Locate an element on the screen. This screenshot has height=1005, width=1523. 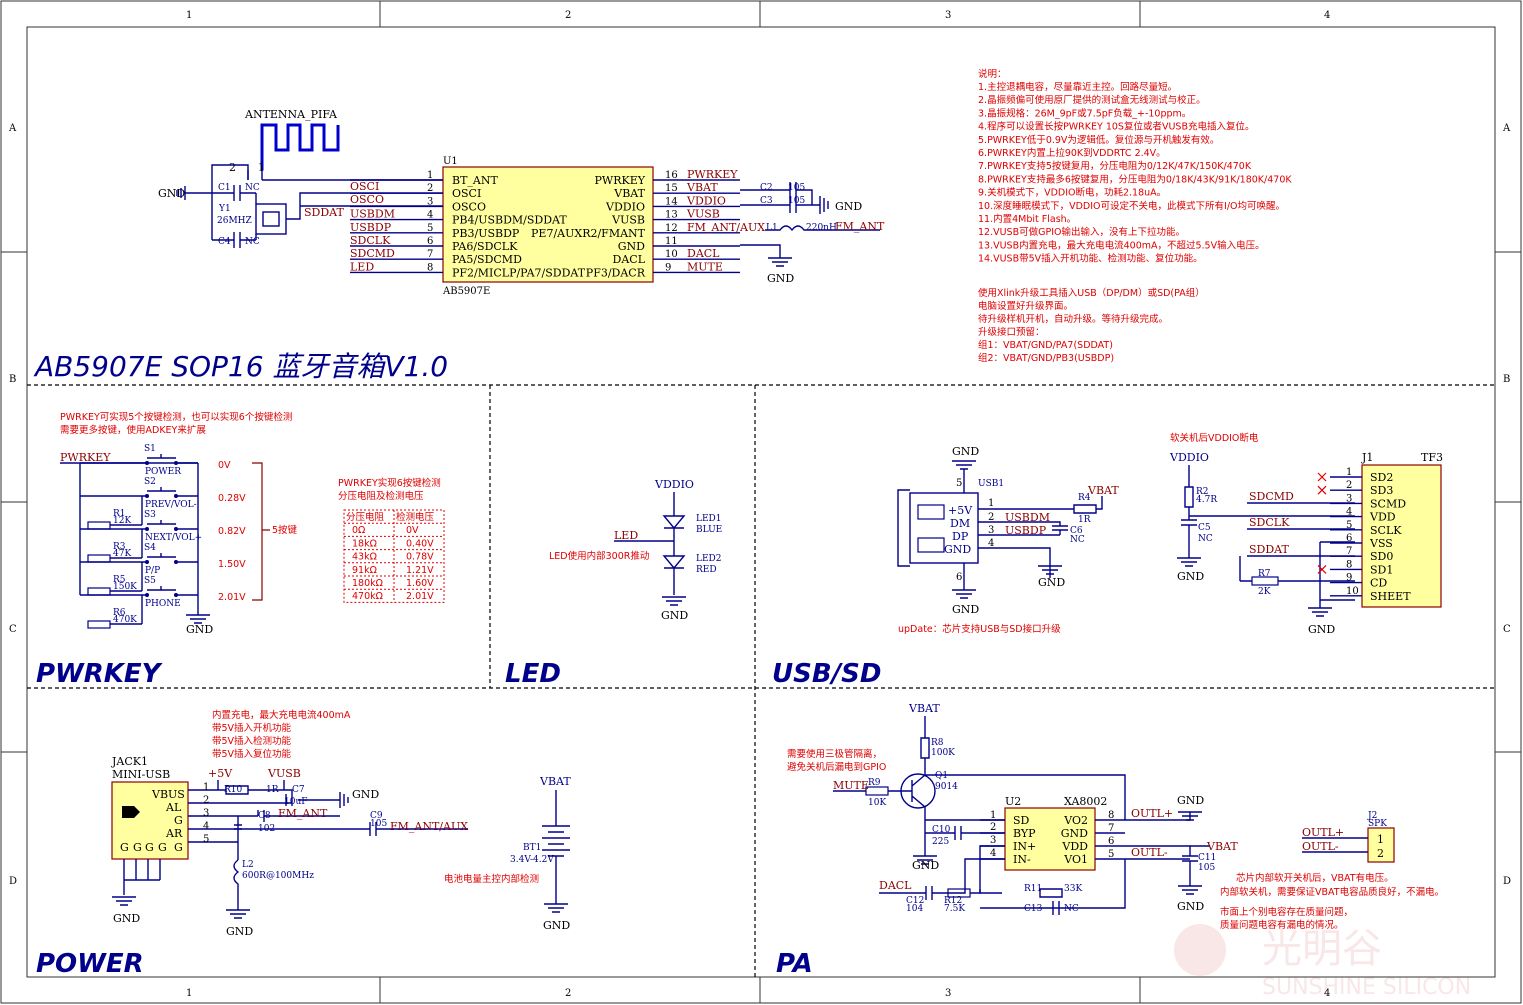
usb-usbdm: USBDM is located at coordinates (1027, 517).